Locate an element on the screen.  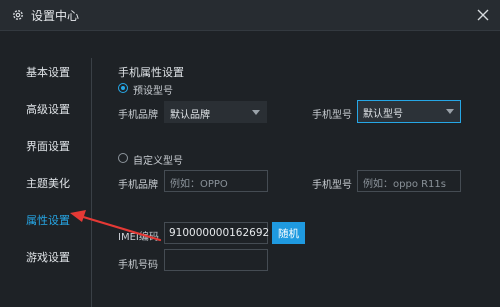
custom-model-label: 自定义型号 is located at coordinates (158, 161).